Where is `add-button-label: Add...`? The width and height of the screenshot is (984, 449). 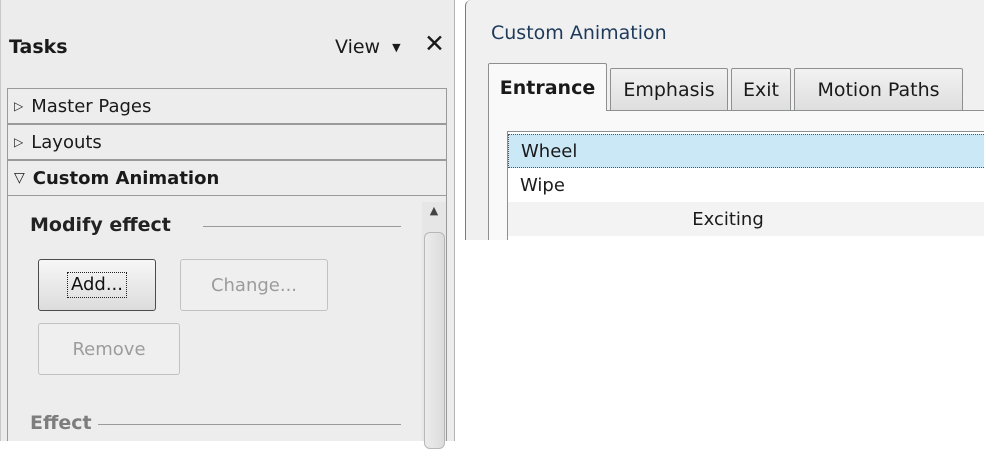
add-button-label: Add... is located at coordinates (96, 285).